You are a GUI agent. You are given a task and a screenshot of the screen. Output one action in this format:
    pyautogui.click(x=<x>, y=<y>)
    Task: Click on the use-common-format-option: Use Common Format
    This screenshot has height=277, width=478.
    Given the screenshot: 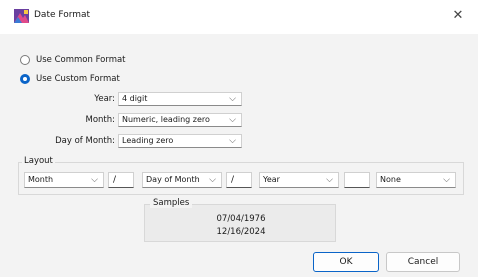 What is the action you would take?
    pyautogui.click(x=73, y=60)
    